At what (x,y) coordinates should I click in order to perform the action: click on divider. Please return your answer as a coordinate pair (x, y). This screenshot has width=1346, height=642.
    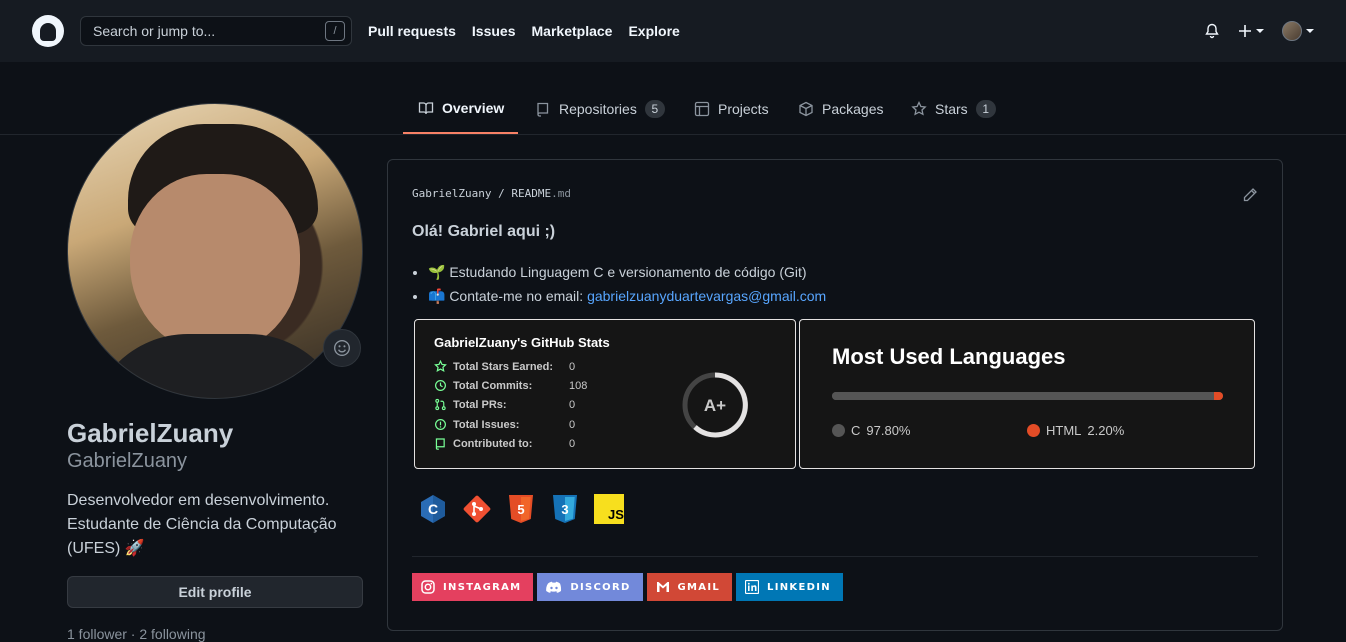
    Looking at the image, I should click on (835, 556).